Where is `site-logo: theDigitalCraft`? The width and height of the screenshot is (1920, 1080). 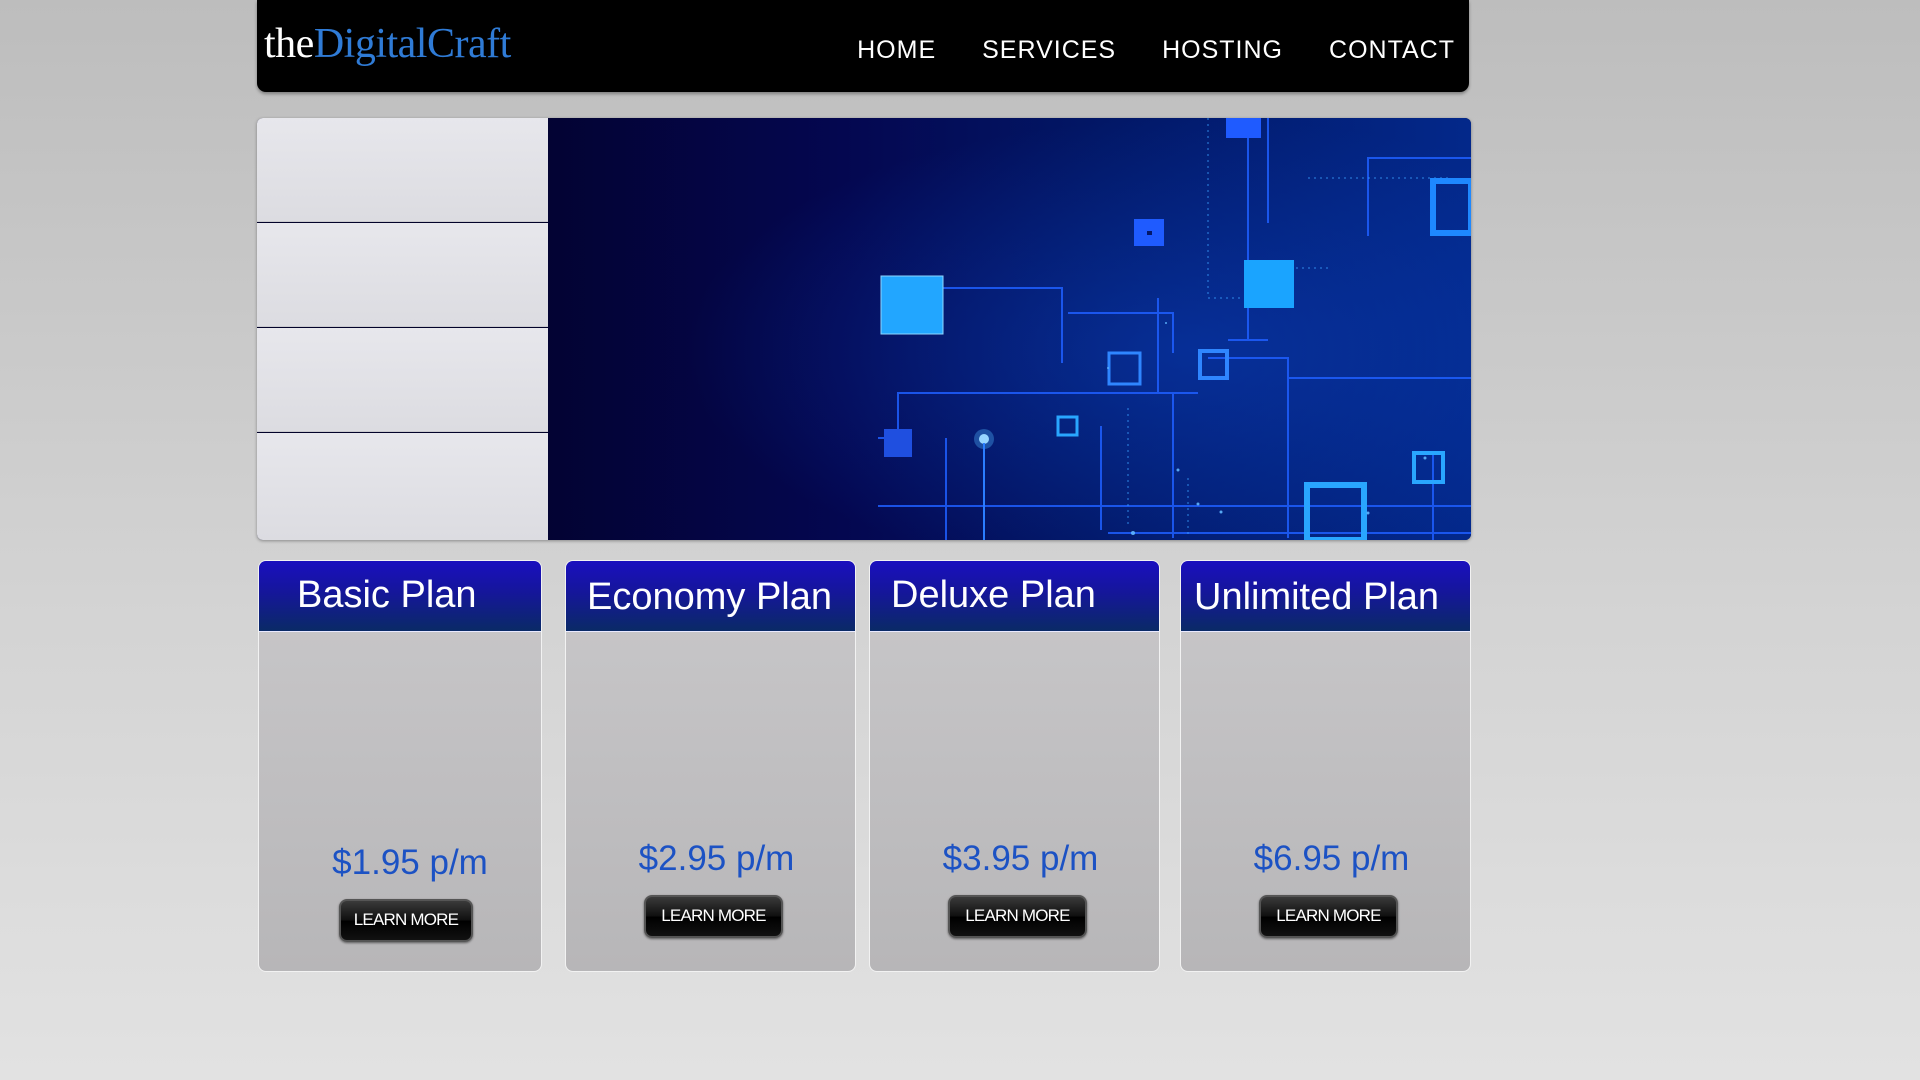 site-logo: theDigitalCraft is located at coordinates (387, 44).